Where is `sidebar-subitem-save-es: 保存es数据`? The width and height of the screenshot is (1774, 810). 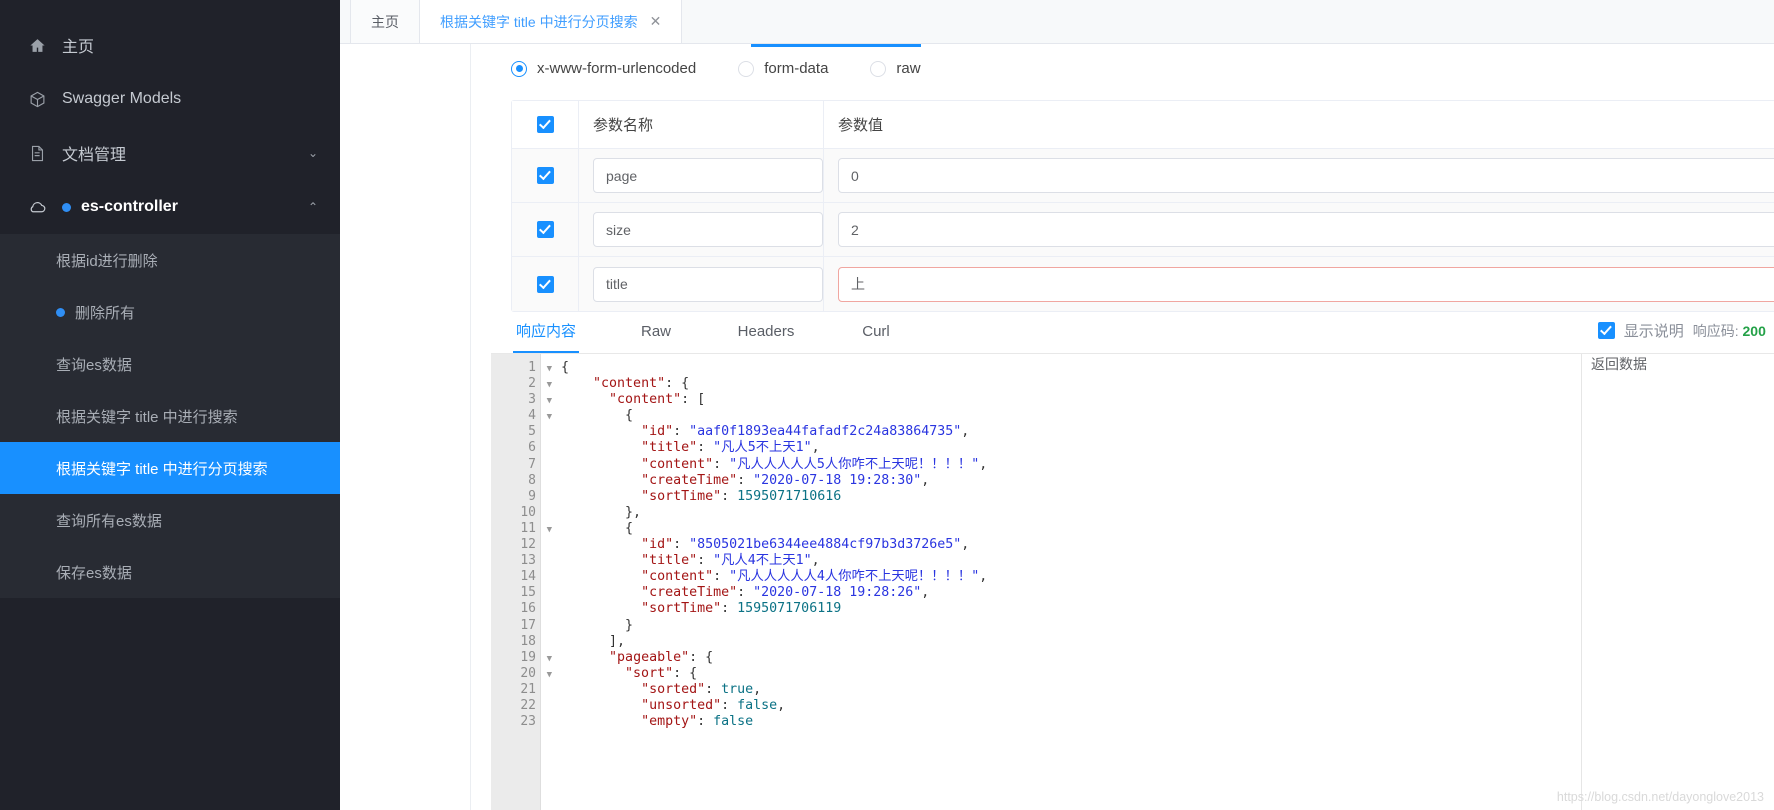
sidebar-subitem-save-es: 保存es数据 is located at coordinates (170, 572).